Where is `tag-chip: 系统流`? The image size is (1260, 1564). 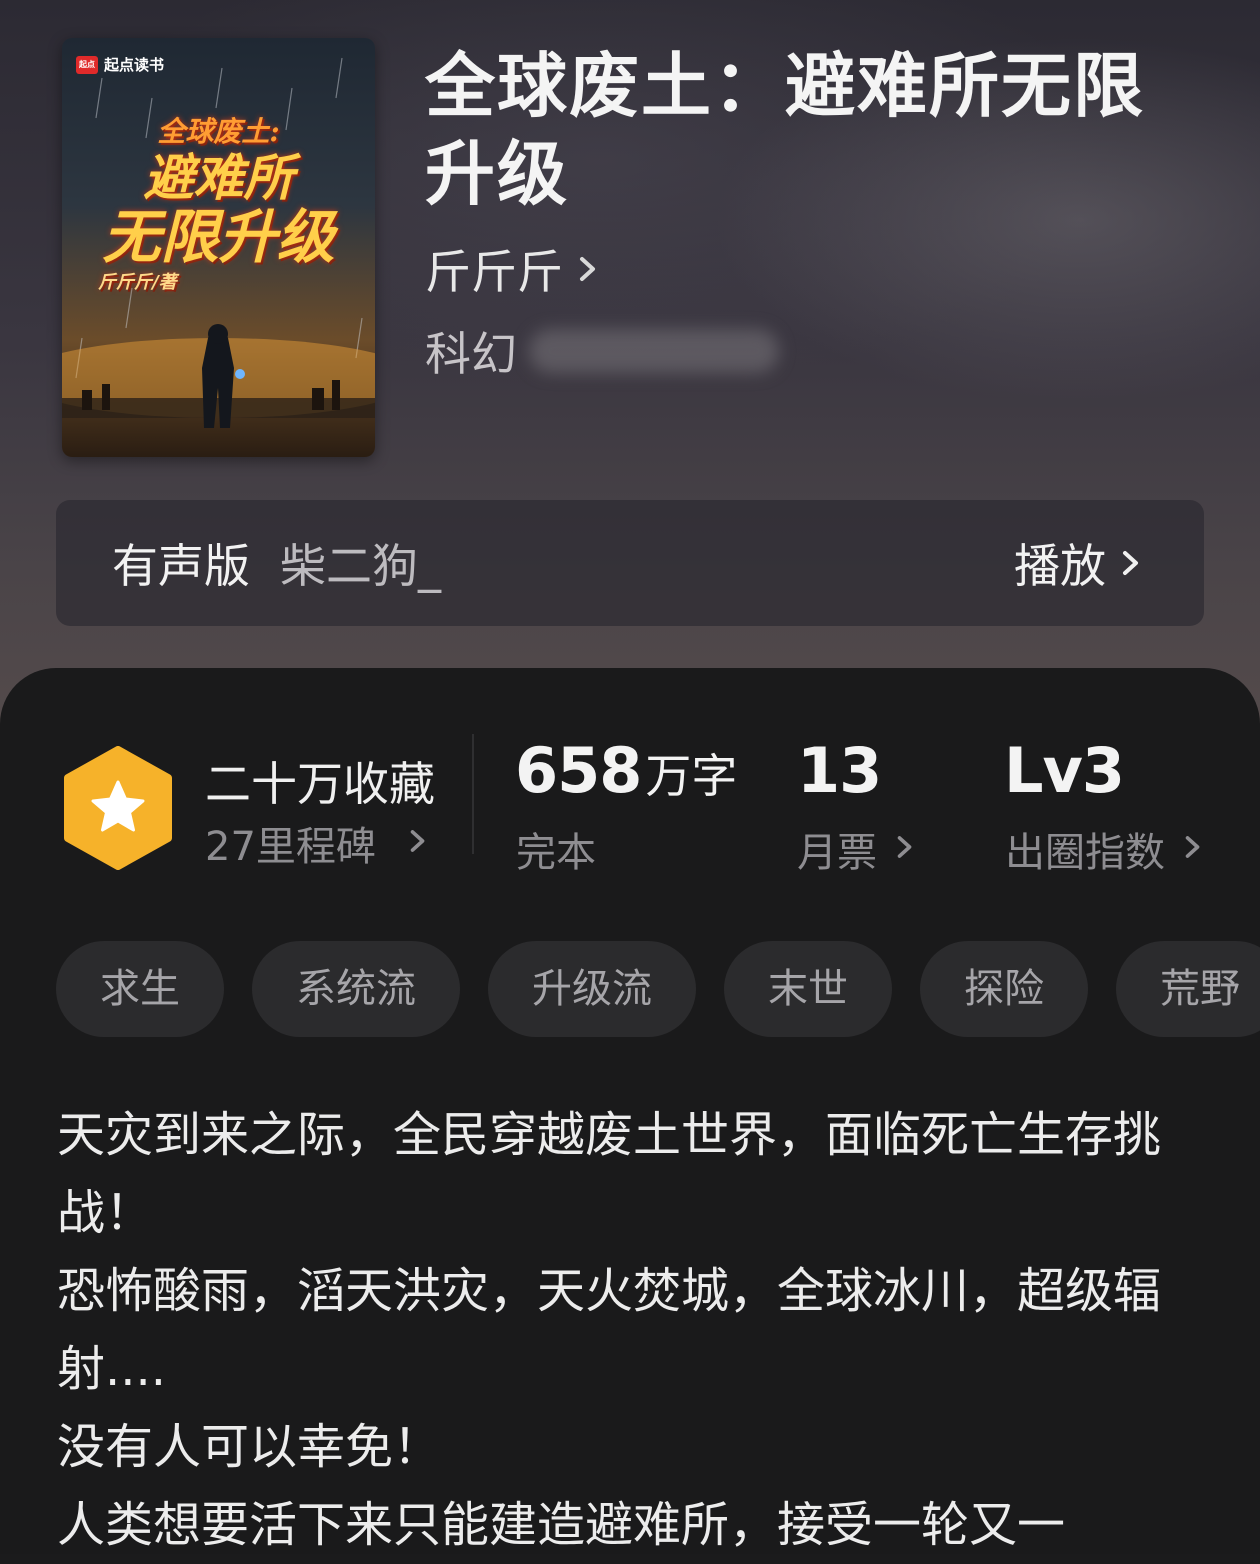 tag-chip: 系统流 is located at coordinates (356, 989).